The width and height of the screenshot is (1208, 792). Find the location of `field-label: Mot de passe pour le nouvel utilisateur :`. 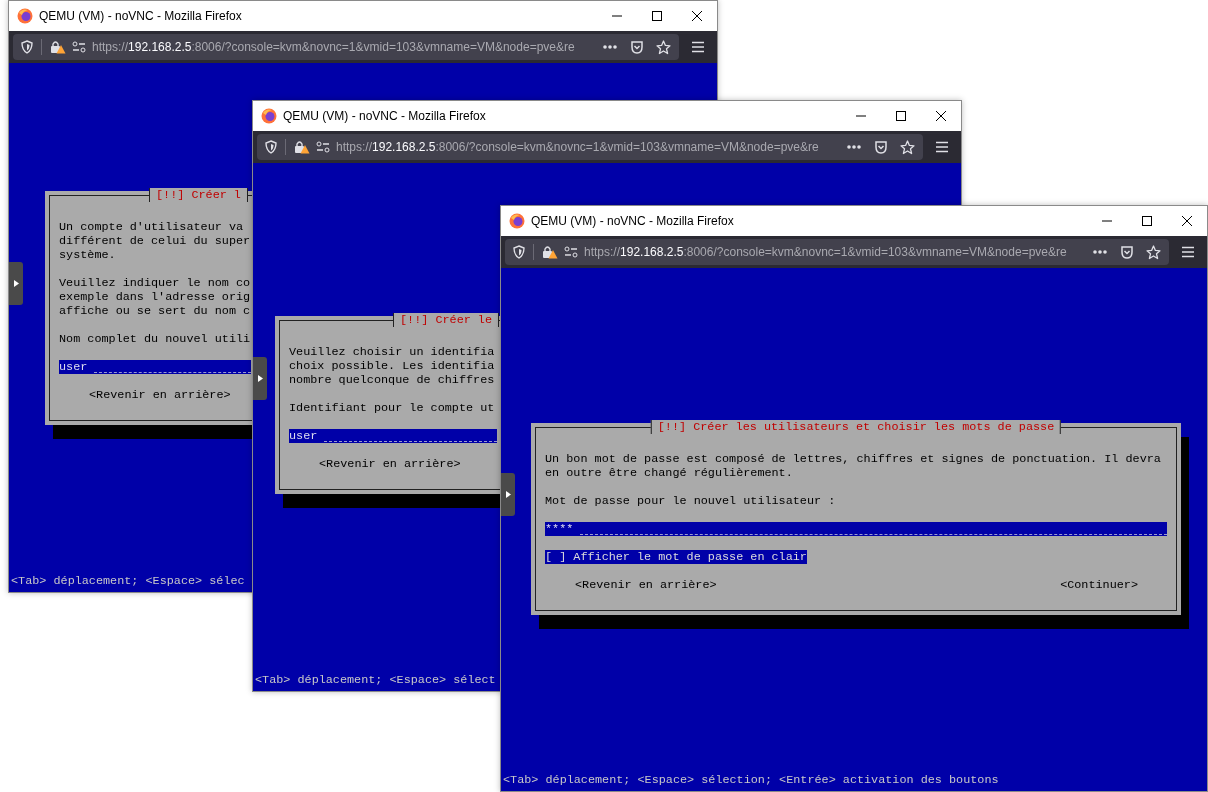

field-label: Mot de passe pour le nouvel utilisateur : is located at coordinates (691, 501).